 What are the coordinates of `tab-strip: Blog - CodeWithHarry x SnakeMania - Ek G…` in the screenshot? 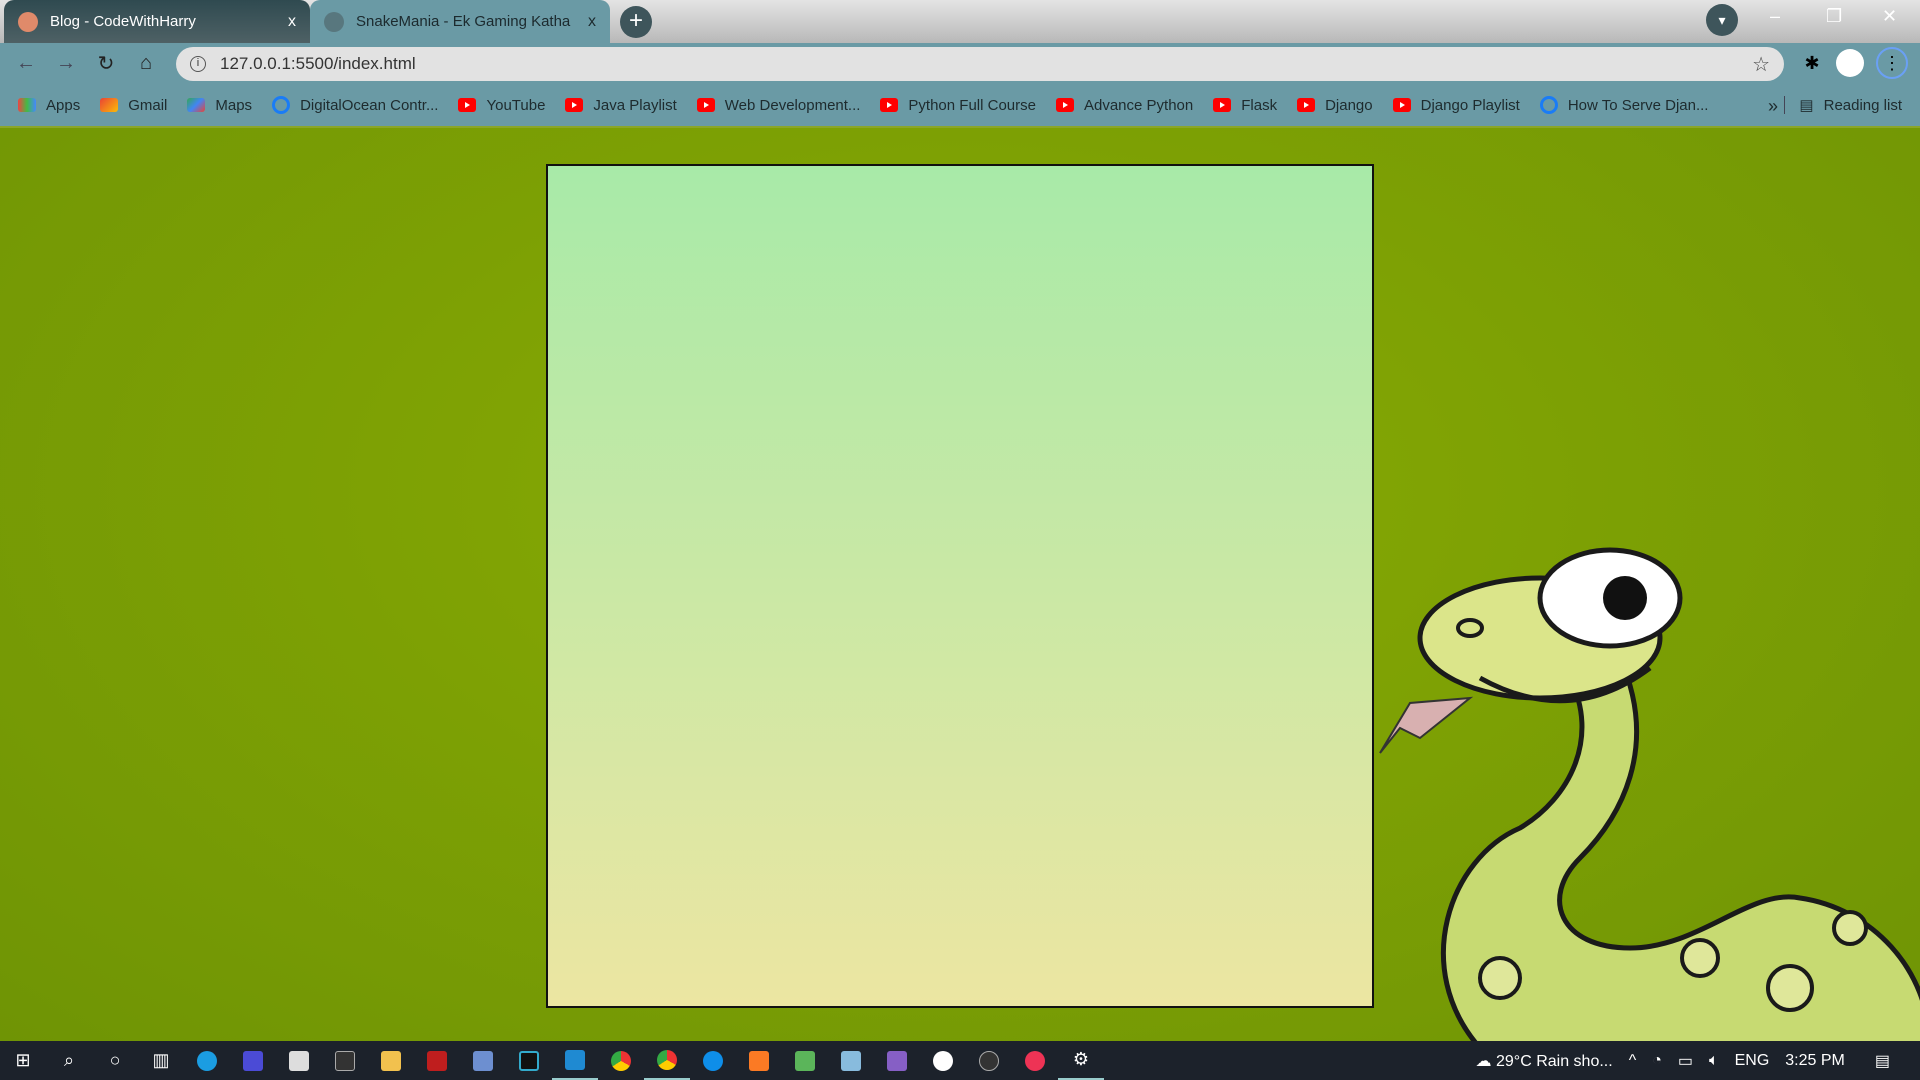 It's located at (960, 21).